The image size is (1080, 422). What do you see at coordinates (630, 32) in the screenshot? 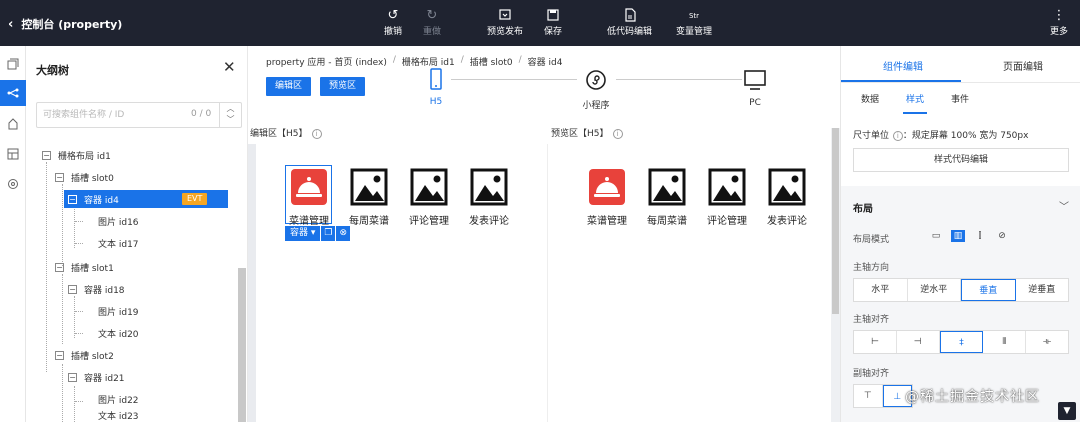
I see `lowcode-edit-label: 低代码编辑` at bounding box center [630, 32].